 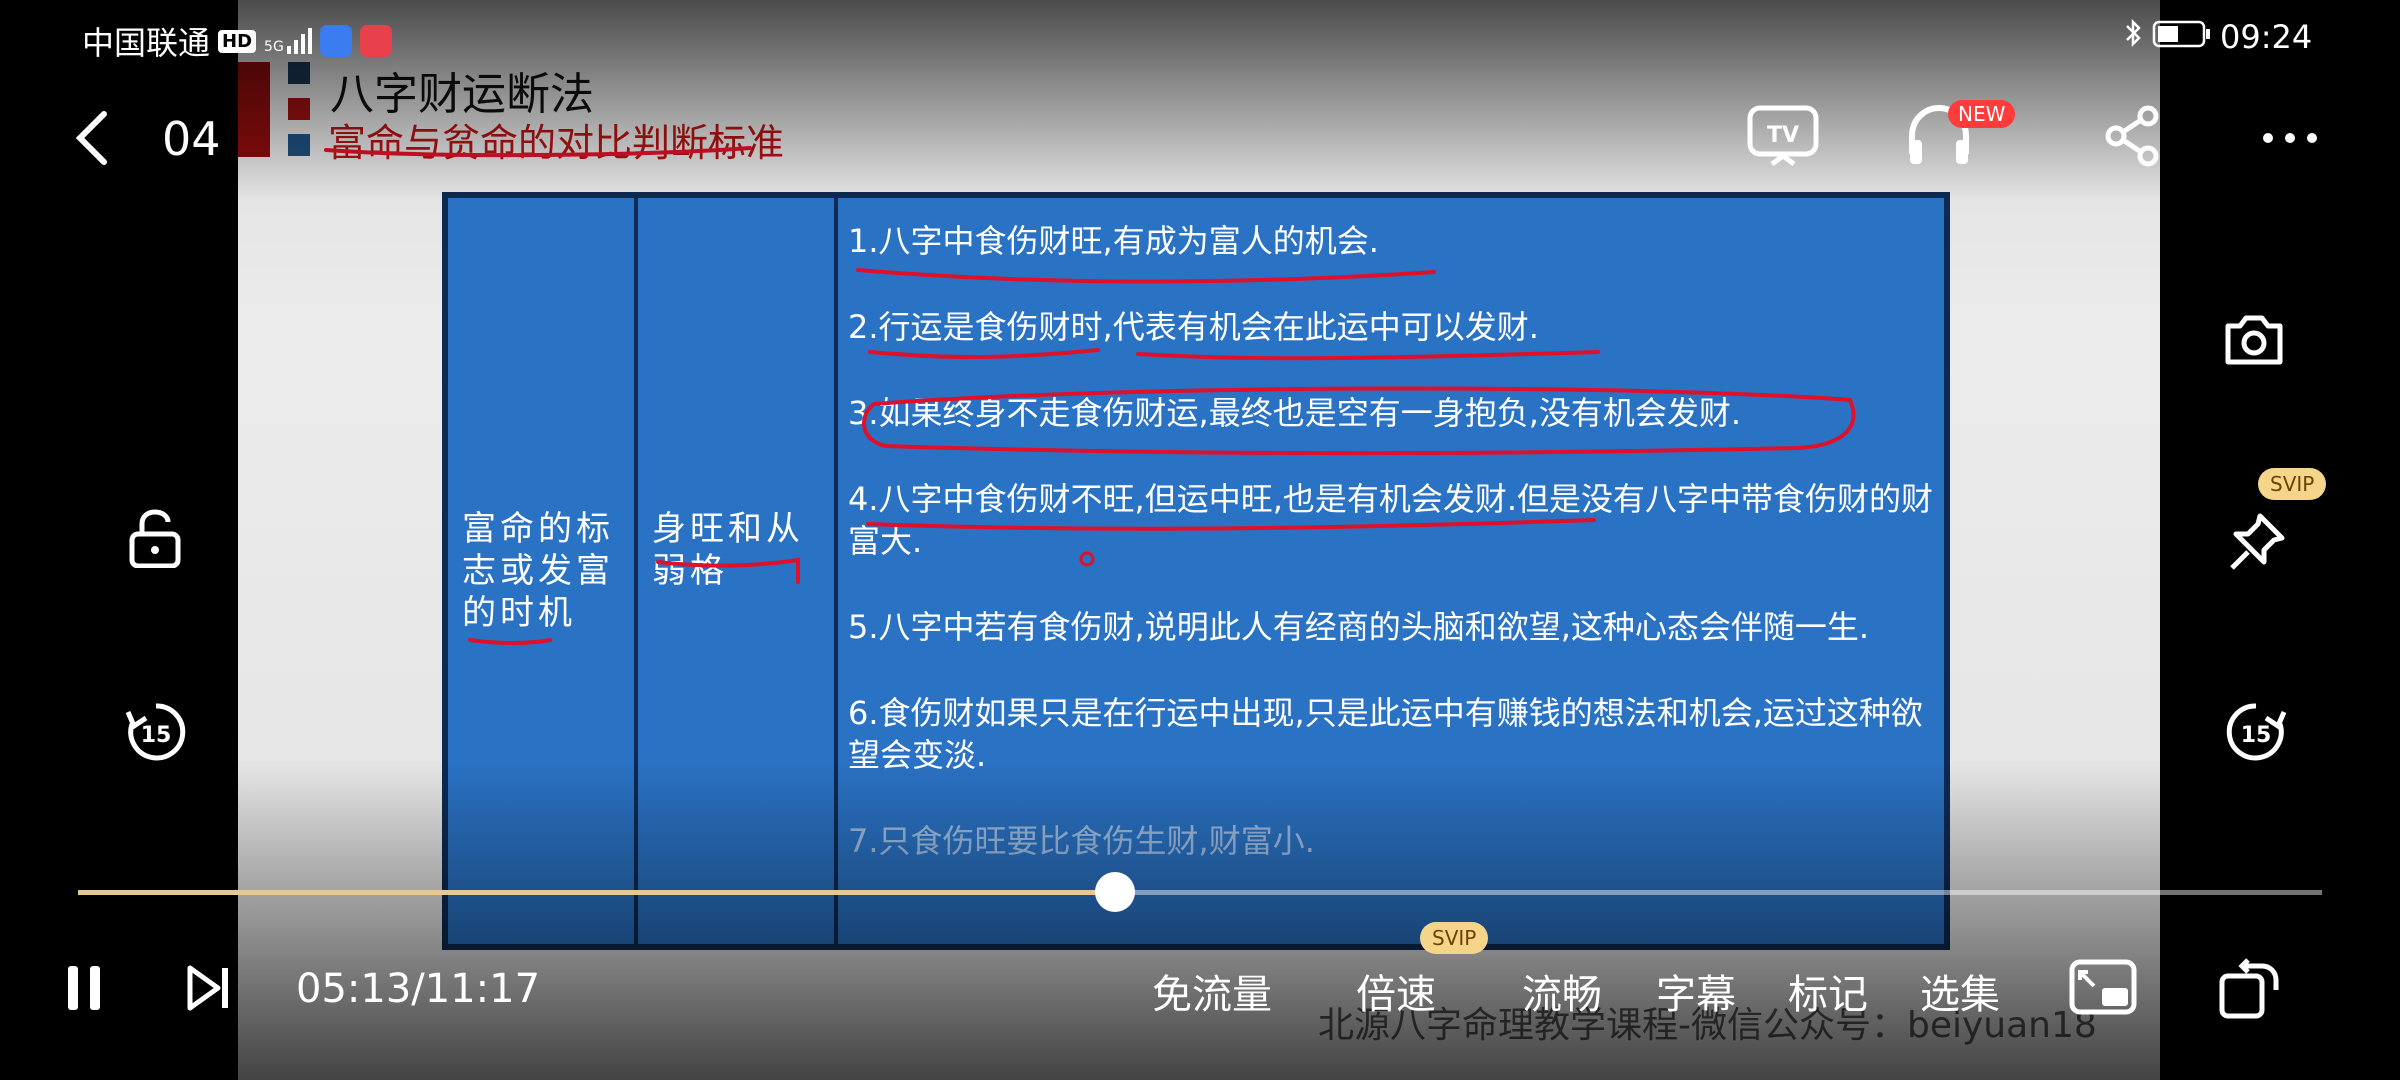 I want to click on skip-next-icon, so click(x=207, y=988).